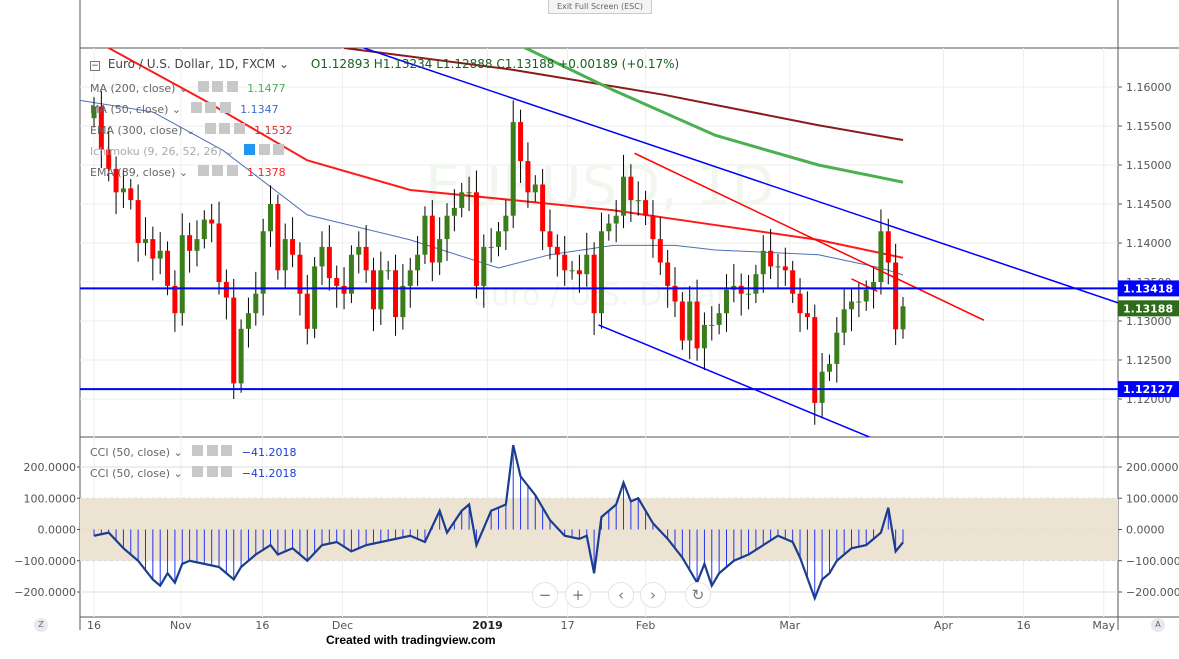 The image size is (1179, 659). I want to click on last-price-text: 1.13188, so click(1148, 308).